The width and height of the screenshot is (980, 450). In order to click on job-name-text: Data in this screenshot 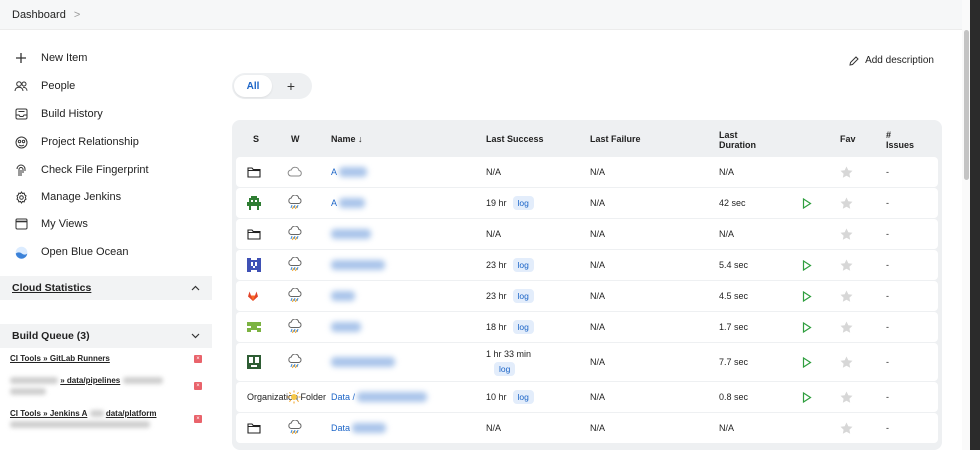, I will do `click(340, 428)`.